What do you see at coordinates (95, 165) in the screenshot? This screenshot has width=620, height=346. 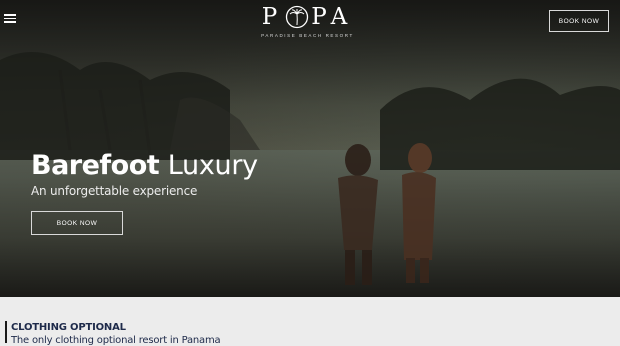 I see `headline-bold-word: Barefoot` at bounding box center [95, 165].